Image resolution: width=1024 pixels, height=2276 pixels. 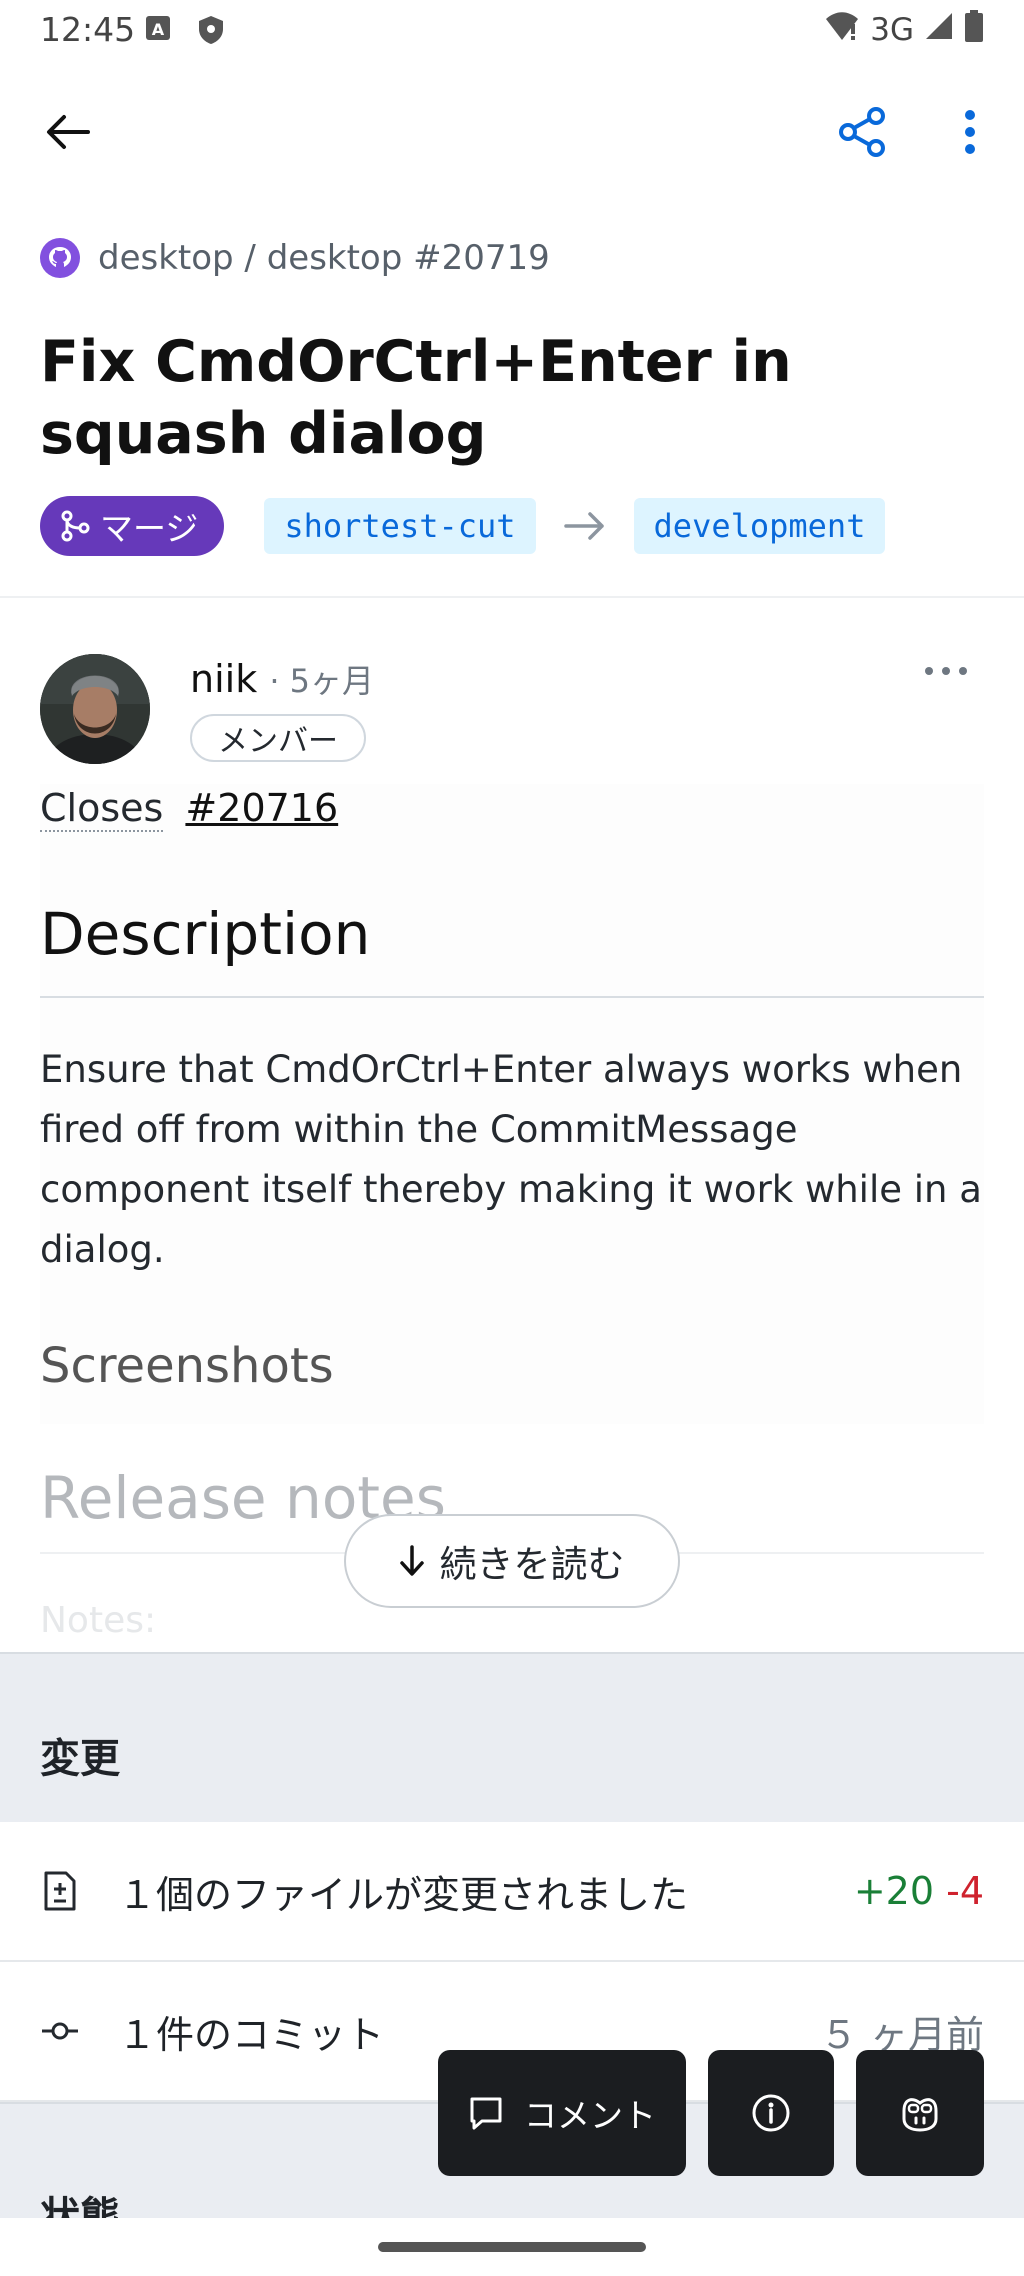 What do you see at coordinates (149, 528) in the screenshot?
I see `merged-label: マージ` at bounding box center [149, 528].